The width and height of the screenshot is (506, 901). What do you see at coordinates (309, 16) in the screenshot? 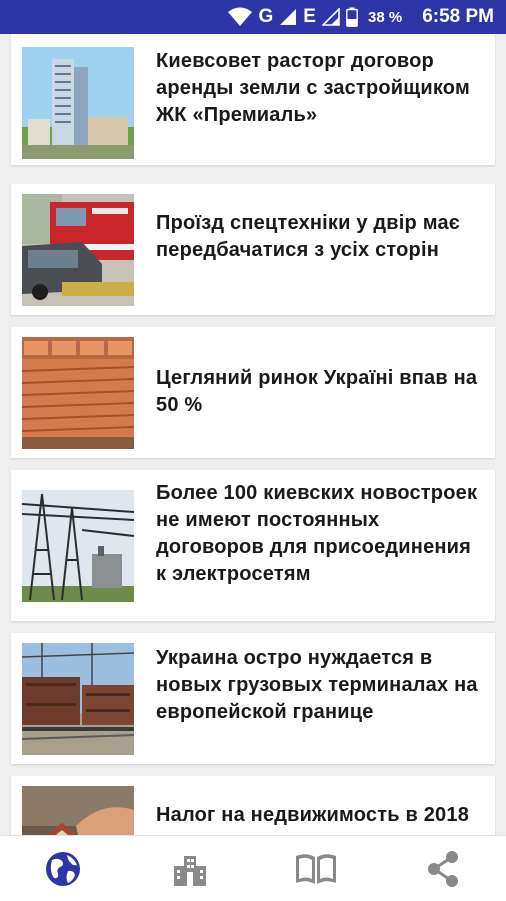
I see `network-type-label-2: E` at bounding box center [309, 16].